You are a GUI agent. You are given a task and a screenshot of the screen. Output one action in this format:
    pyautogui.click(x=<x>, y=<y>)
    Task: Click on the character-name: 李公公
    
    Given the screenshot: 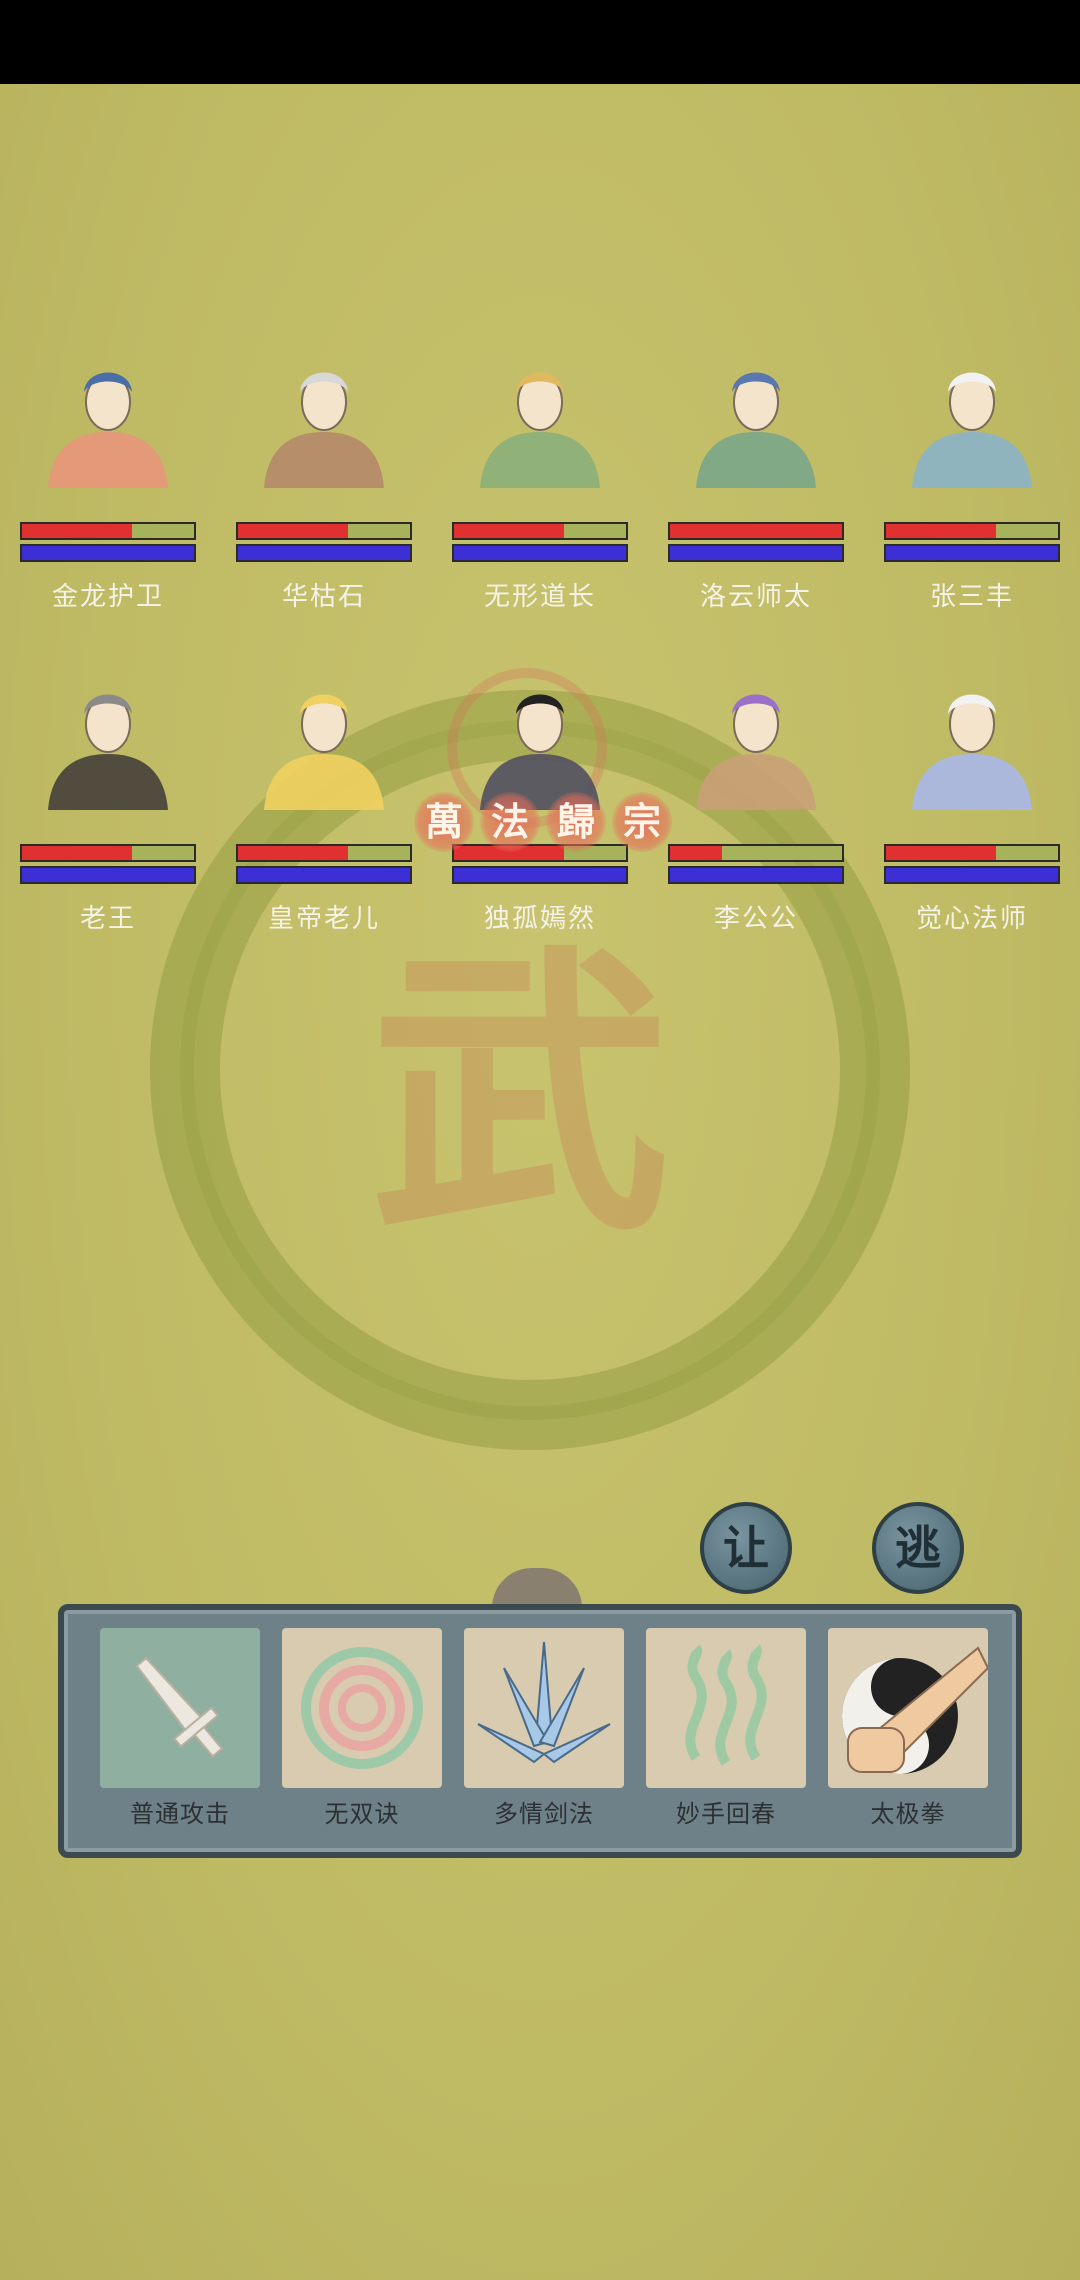 What is the action you would take?
    pyautogui.click(x=755, y=919)
    